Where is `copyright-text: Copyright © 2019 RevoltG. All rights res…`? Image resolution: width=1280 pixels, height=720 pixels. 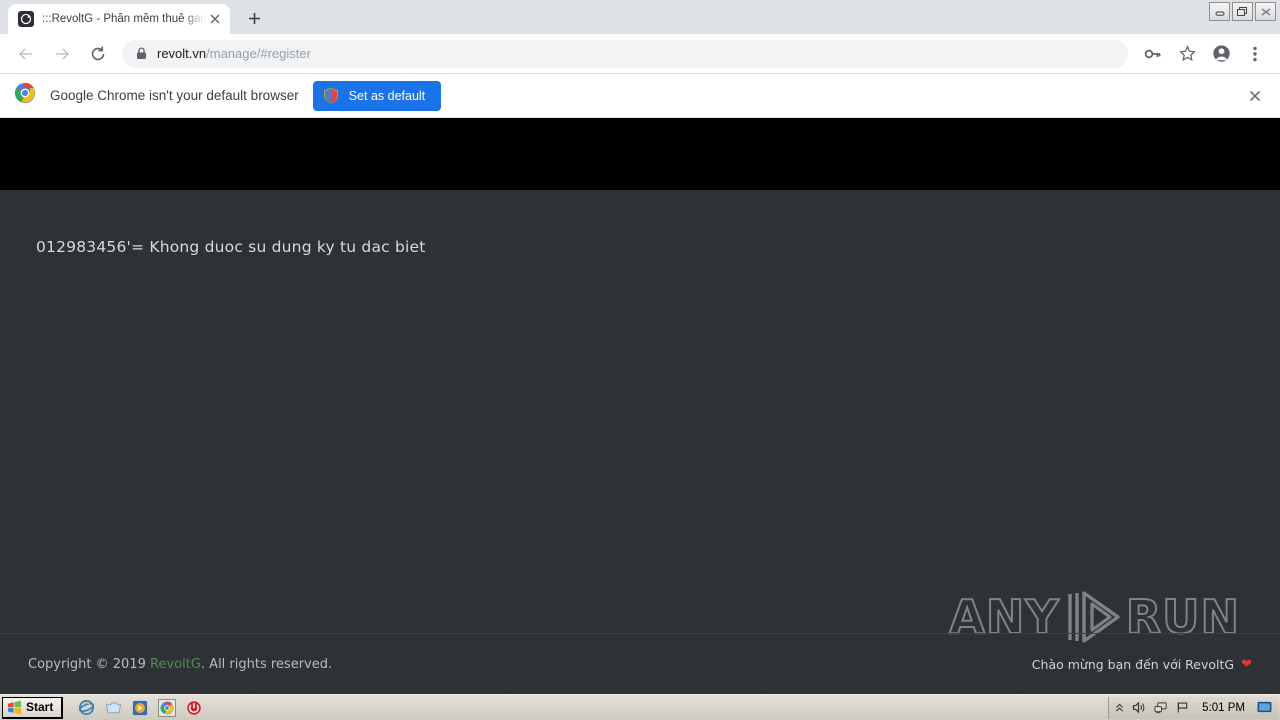
copyright-text: Copyright © 2019 RevoltG. All rights res… is located at coordinates (180, 664).